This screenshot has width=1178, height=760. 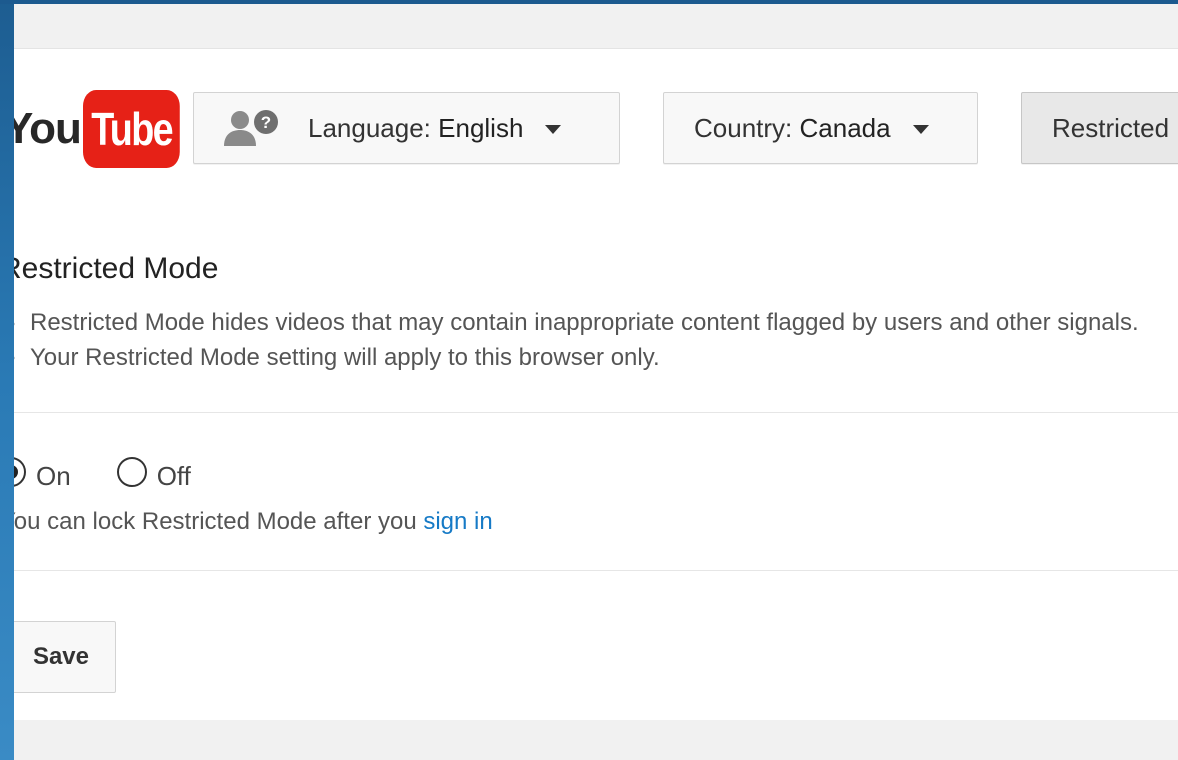 I want to click on save-button: Save, so click(x=65, y=657).